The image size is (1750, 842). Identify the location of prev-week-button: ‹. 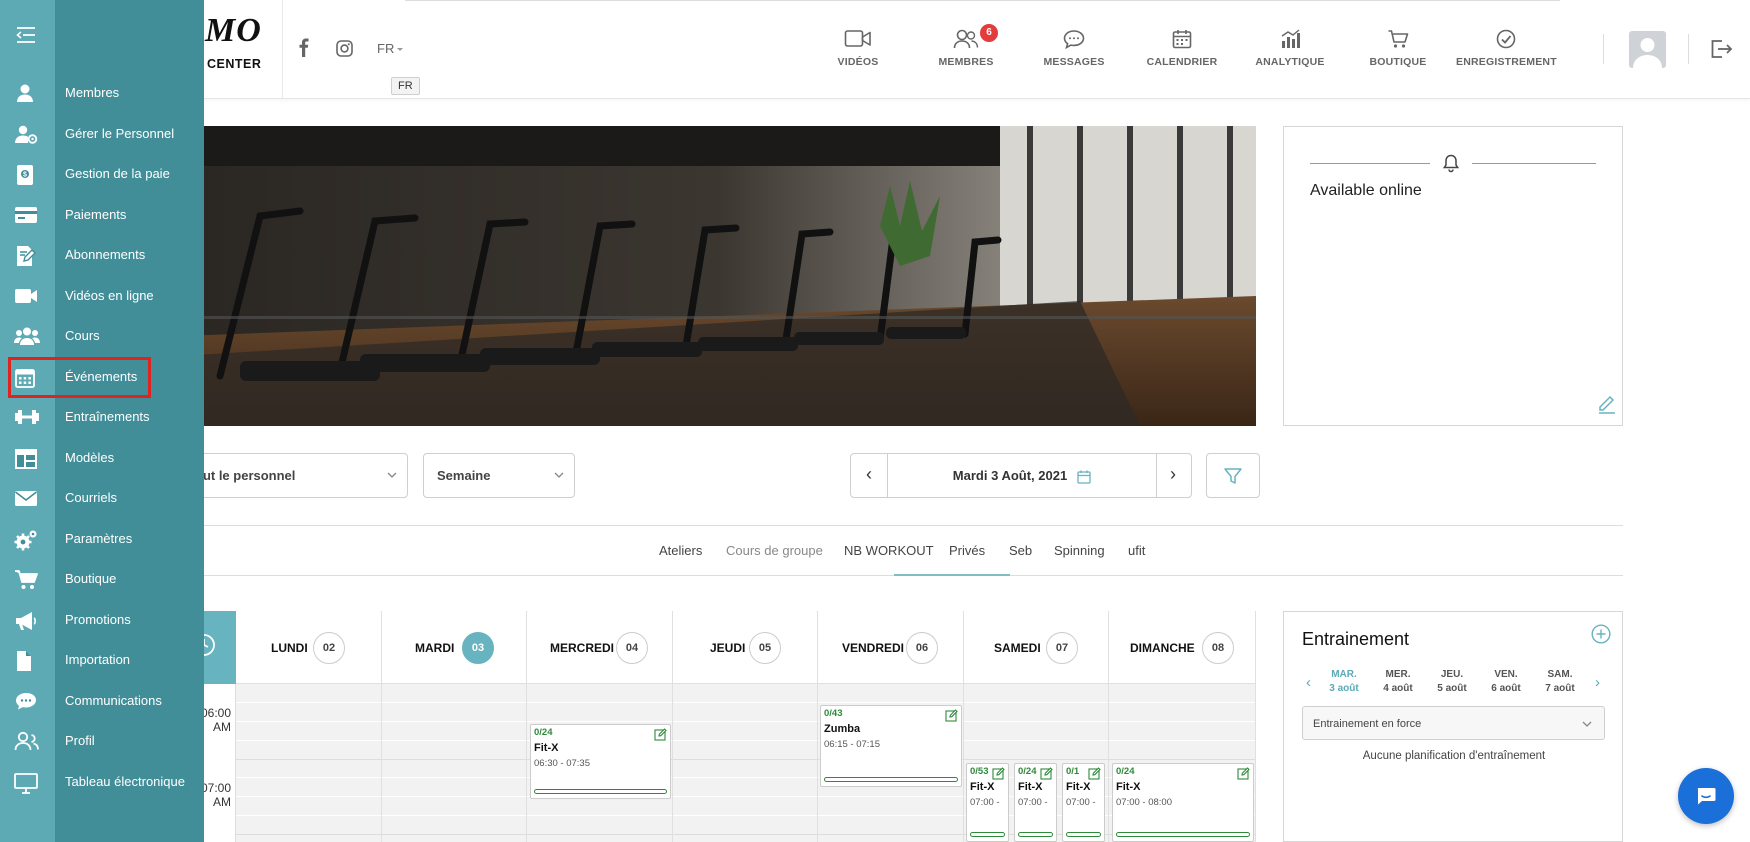
(869, 475).